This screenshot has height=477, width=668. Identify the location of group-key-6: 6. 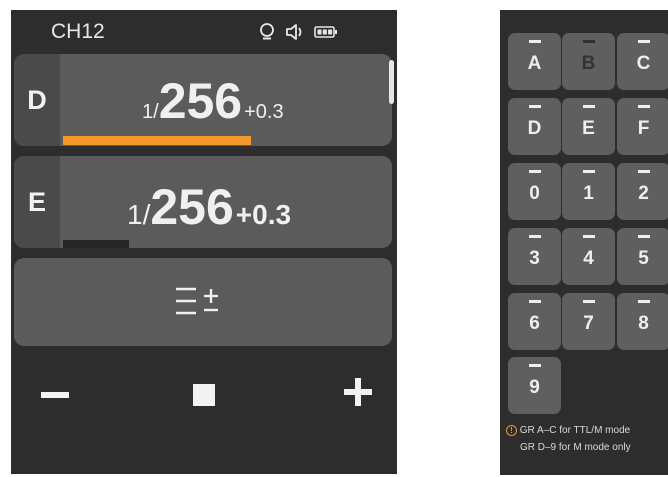
(534, 321).